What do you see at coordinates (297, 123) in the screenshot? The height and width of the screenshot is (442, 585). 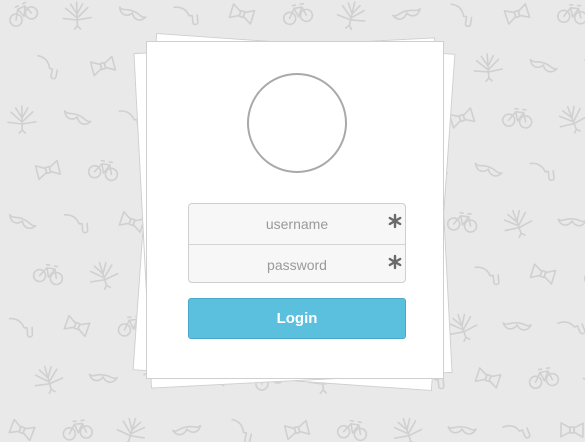 I see `avatar-placeholder` at bounding box center [297, 123].